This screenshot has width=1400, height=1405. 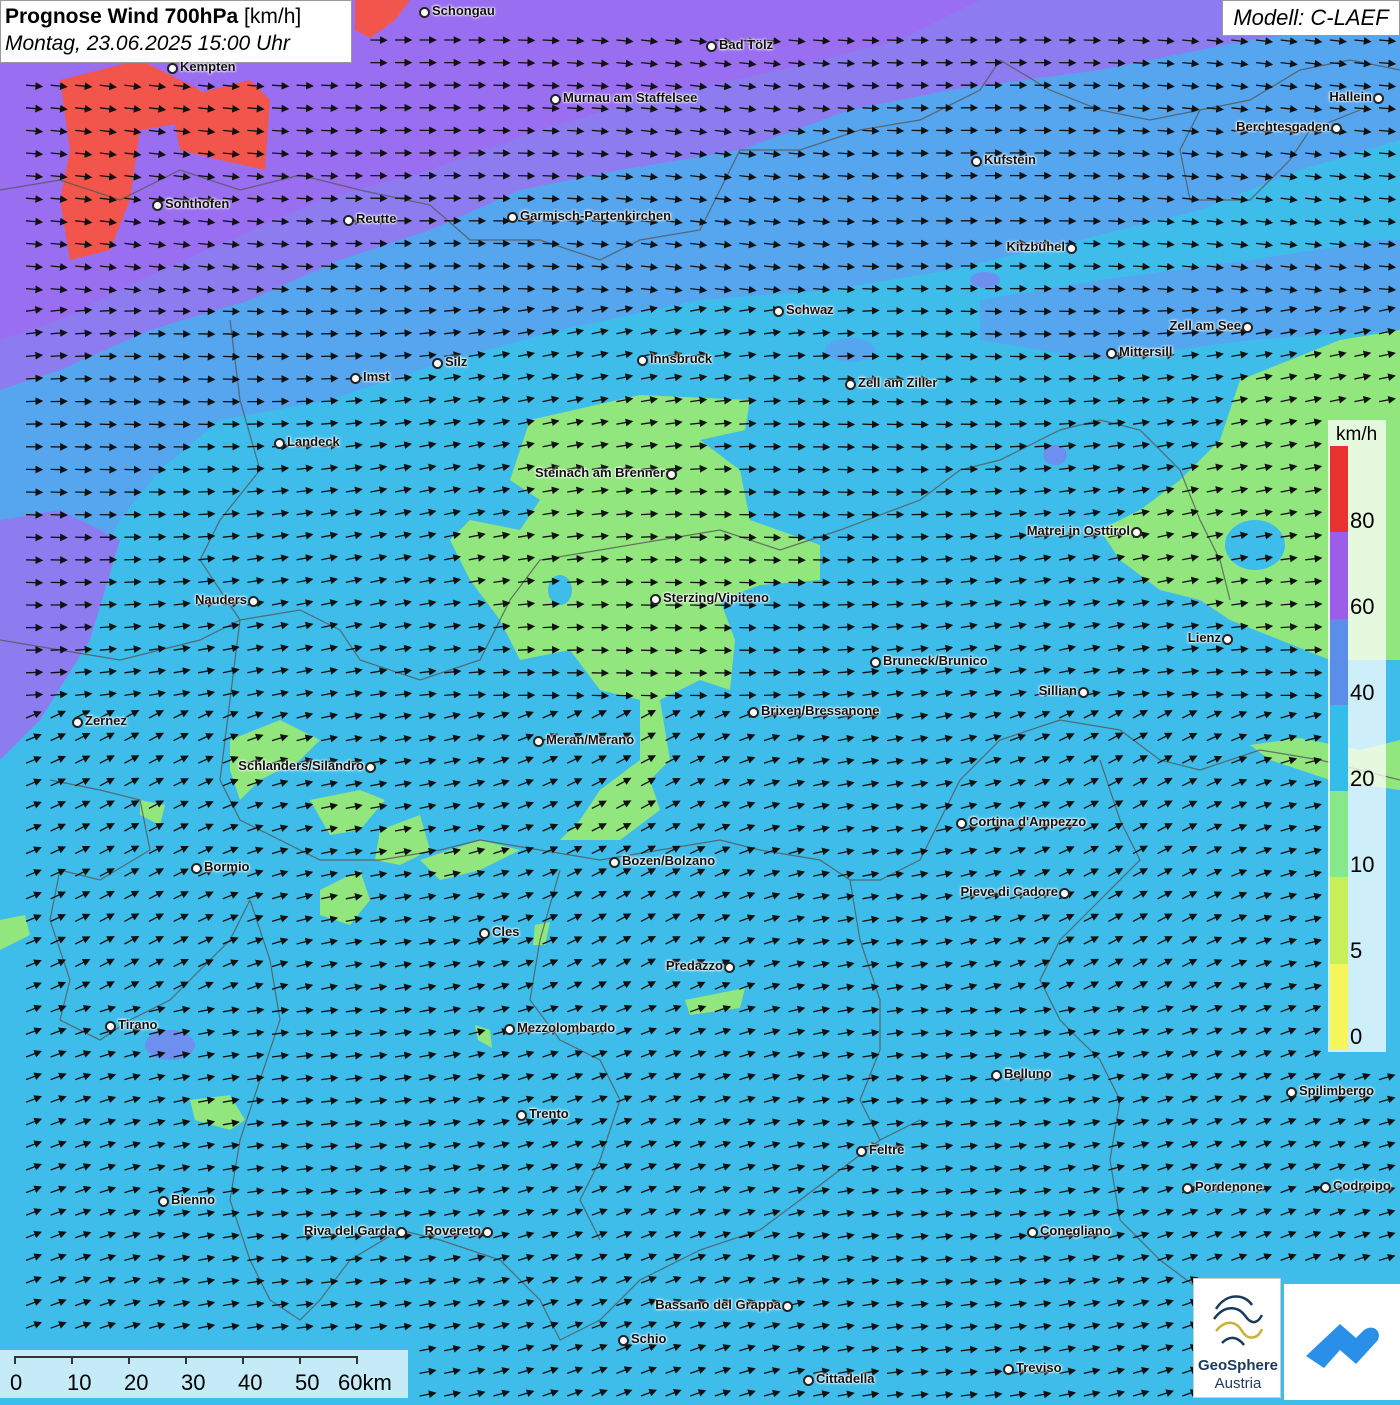 I want to click on scale-label: 40, so click(x=250, y=1383).